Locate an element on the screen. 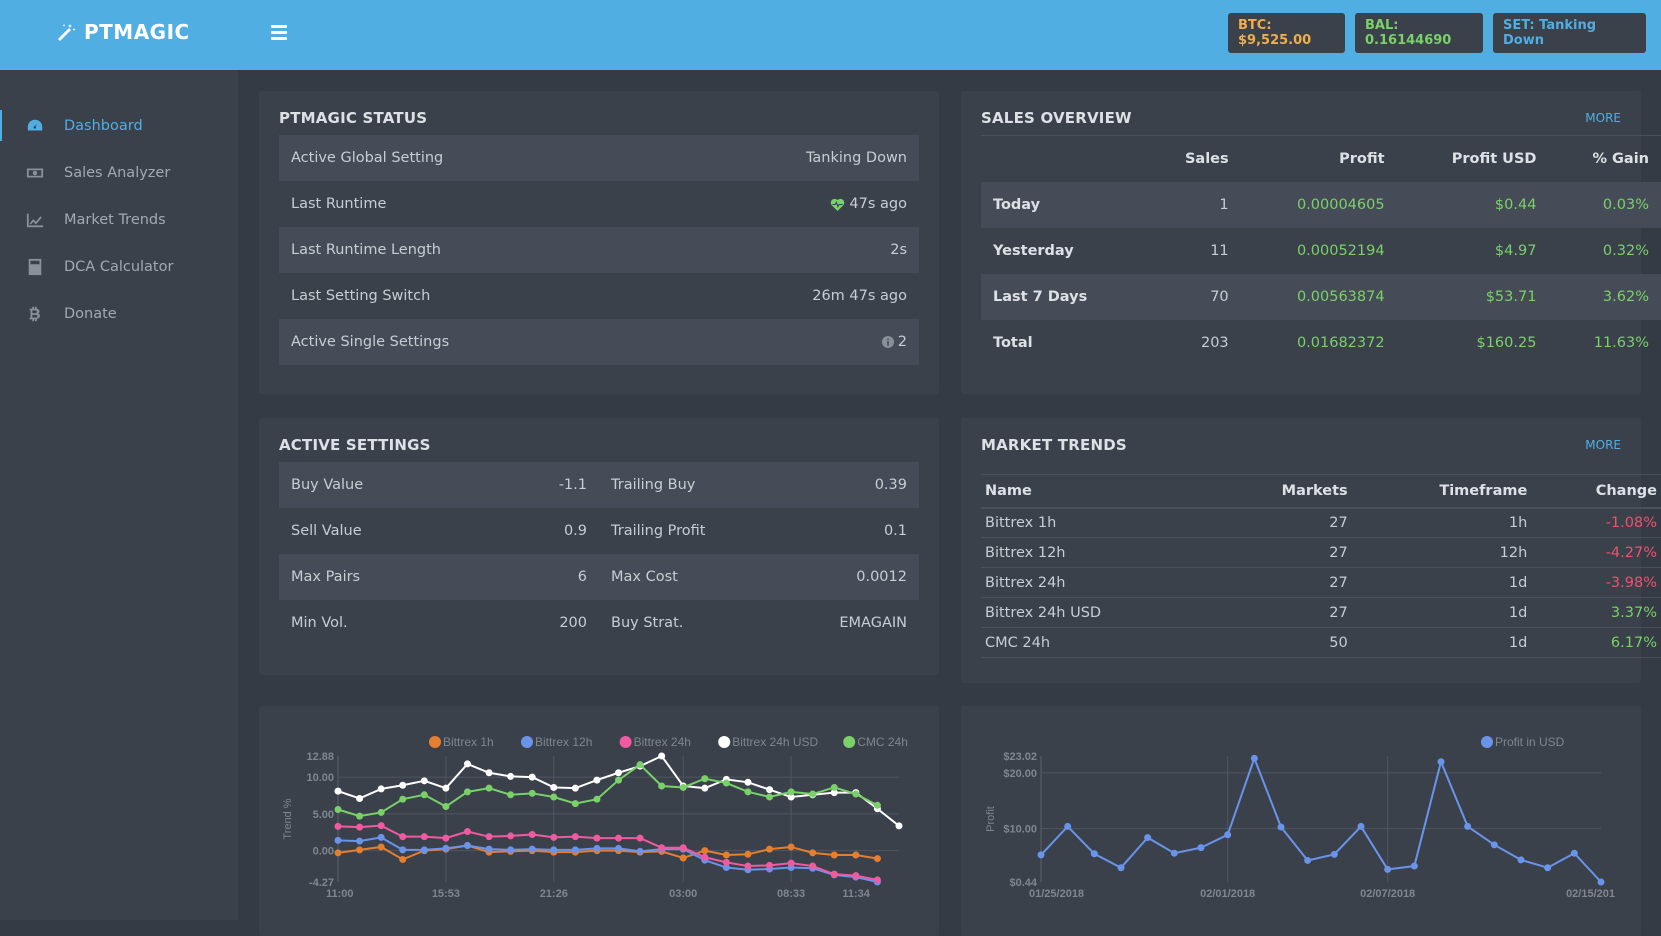 The height and width of the screenshot is (936, 1661). status-value: 2 is located at coordinates (902, 342).